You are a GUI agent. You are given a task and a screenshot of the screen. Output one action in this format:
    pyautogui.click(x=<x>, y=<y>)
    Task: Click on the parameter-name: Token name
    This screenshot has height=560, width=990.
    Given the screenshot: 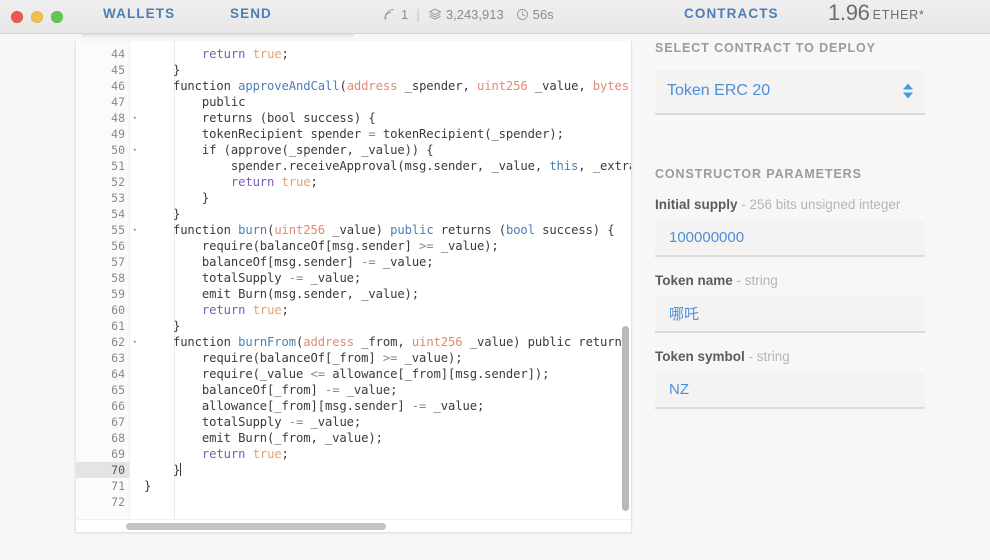 What is the action you would take?
    pyautogui.click(x=694, y=280)
    